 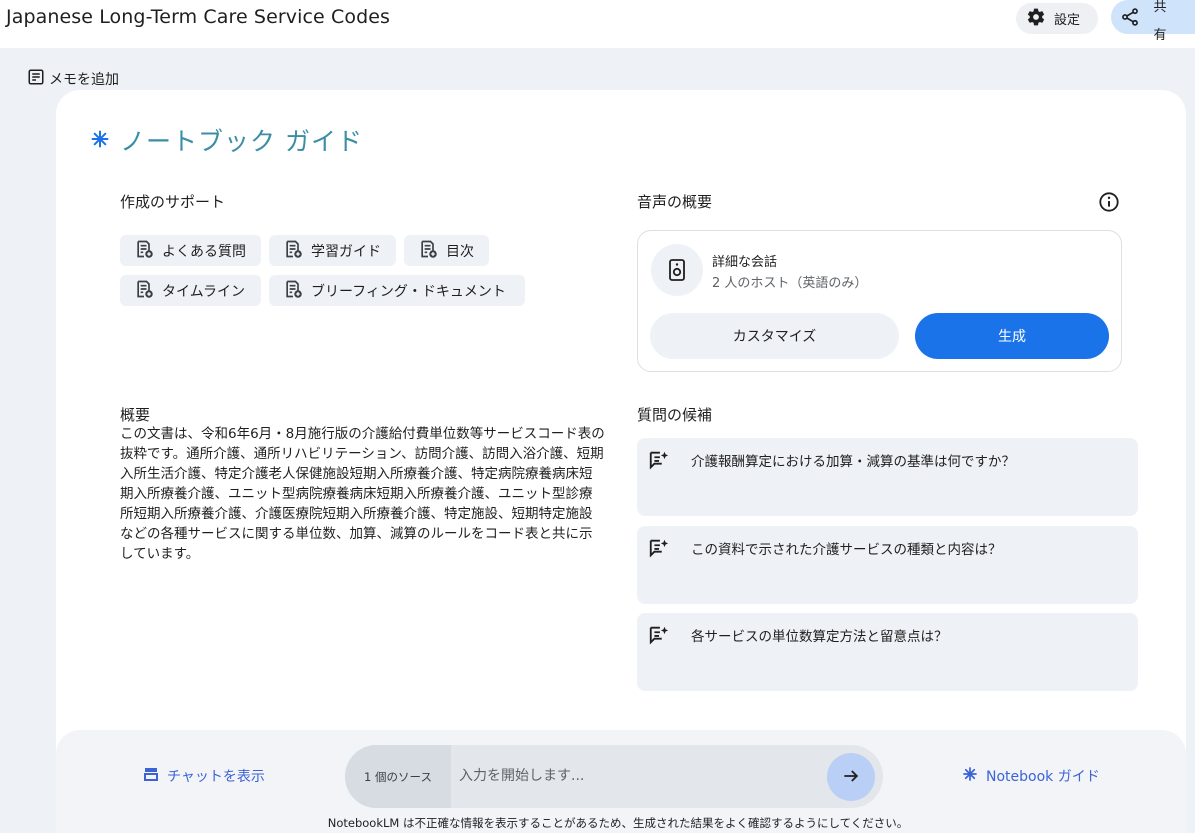 I want to click on arrow-right-icon, so click(x=851, y=777).